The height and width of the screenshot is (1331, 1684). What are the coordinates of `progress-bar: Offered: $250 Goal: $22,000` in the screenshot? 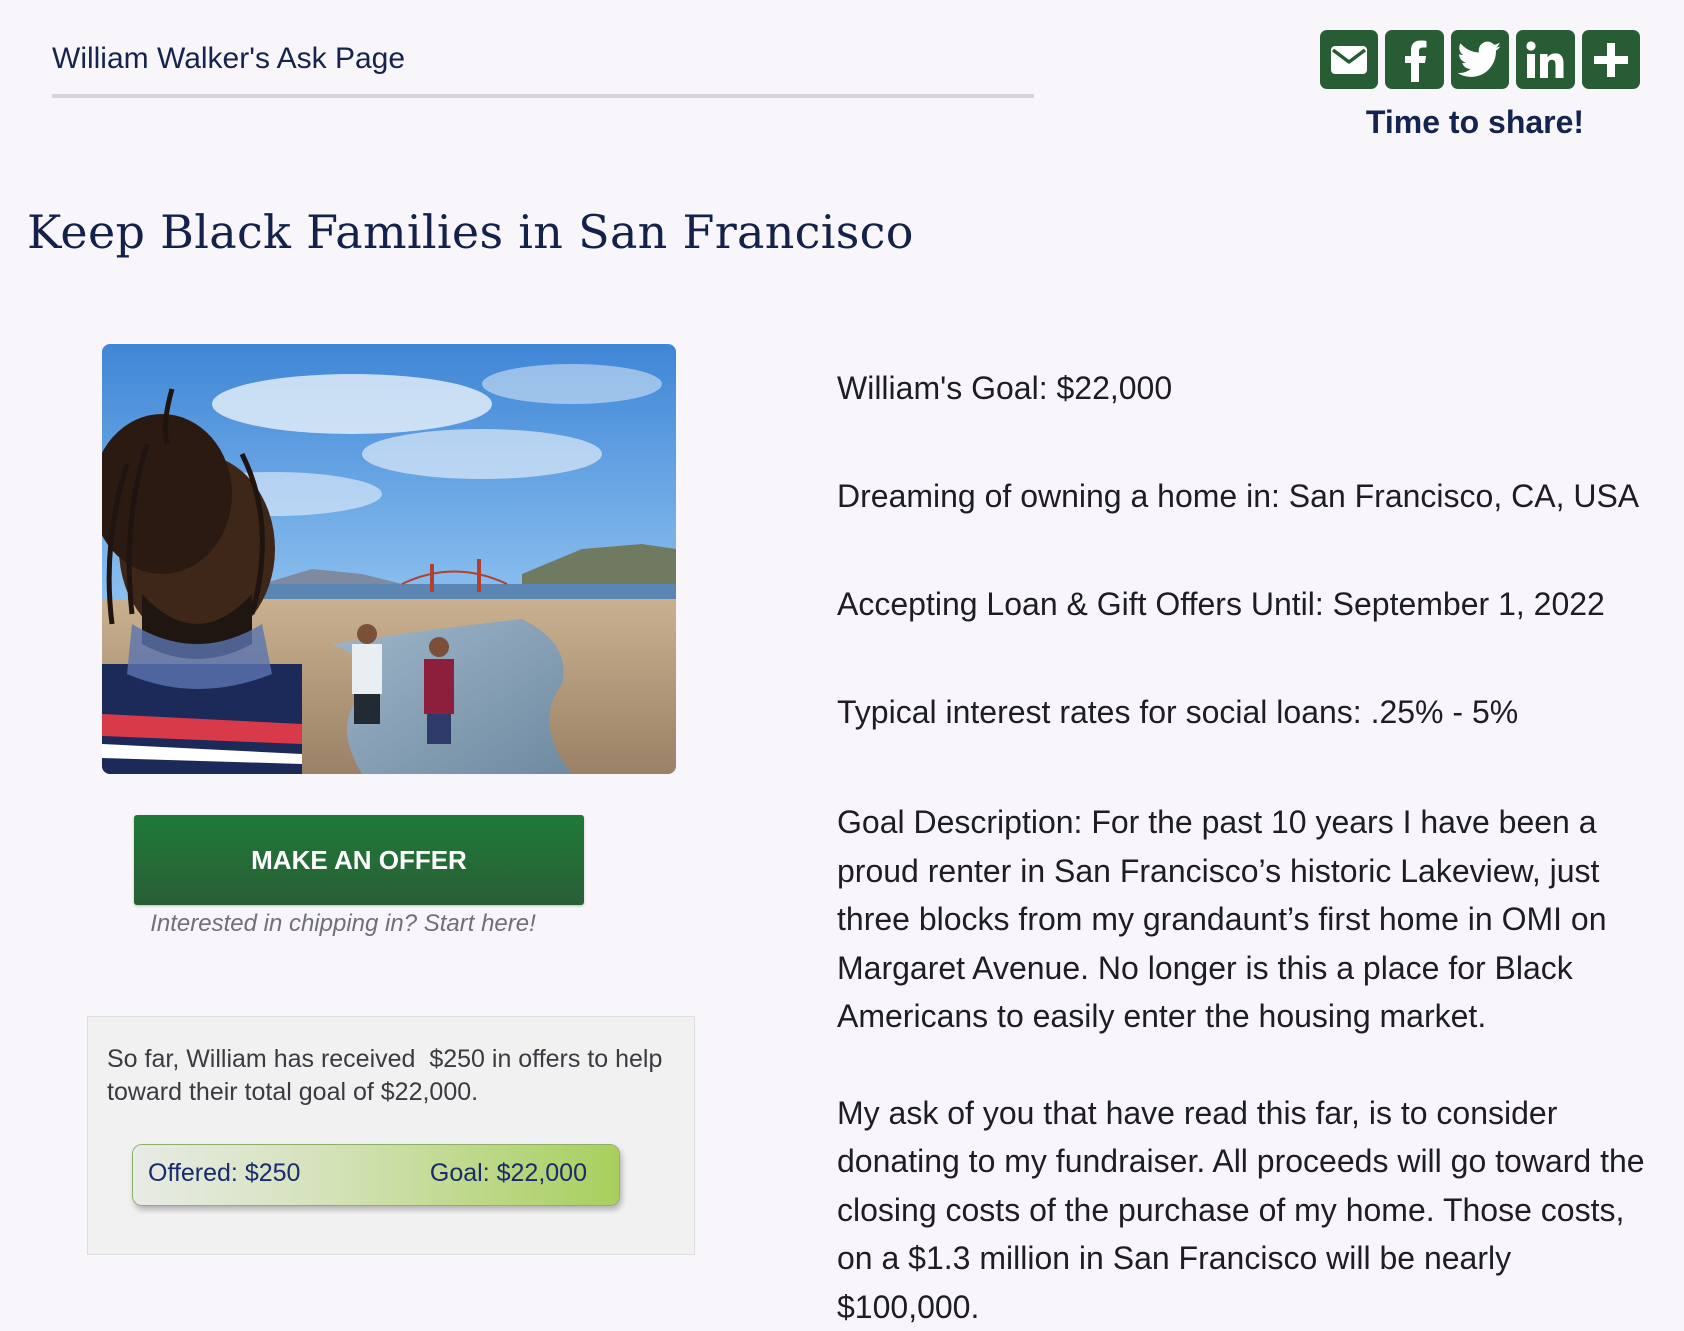 It's located at (376, 1175).